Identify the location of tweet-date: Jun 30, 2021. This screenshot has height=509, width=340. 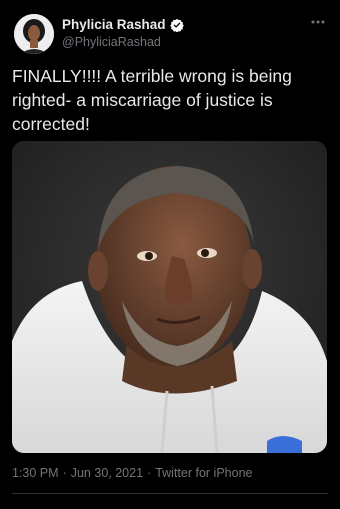
(107, 473).